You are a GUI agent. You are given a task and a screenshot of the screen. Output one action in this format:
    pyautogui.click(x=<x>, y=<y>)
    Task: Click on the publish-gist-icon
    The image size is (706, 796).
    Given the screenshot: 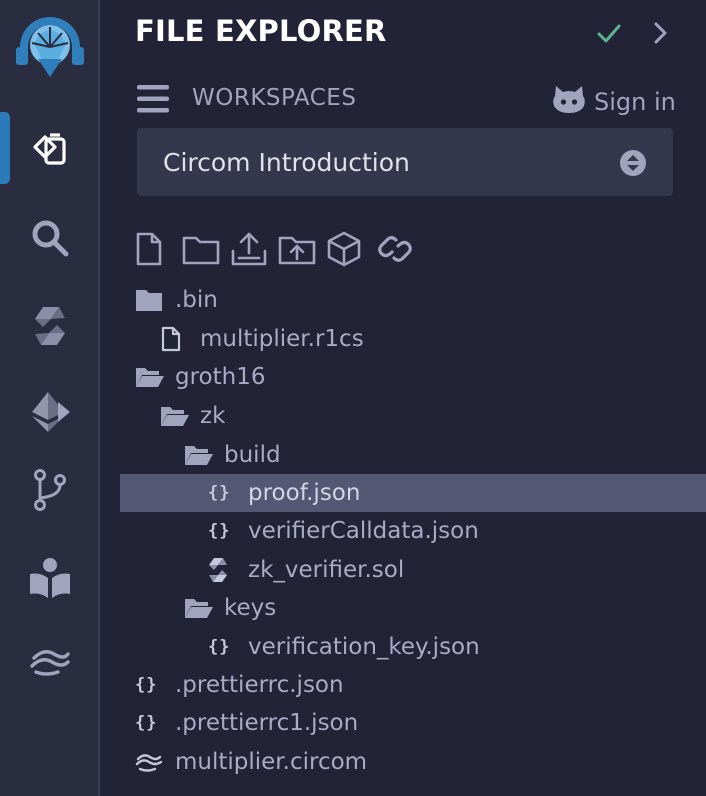 What is the action you would take?
    pyautogui.click(x=254, y=249)
    